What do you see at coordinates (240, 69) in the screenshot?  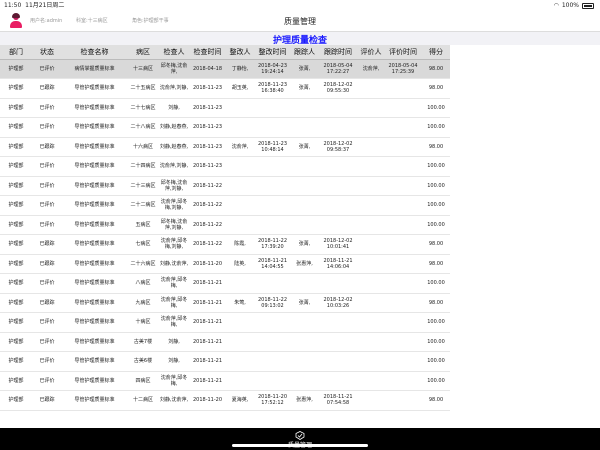 I see `table-cell: 丁静怡,` at bounding box center [240, 69].